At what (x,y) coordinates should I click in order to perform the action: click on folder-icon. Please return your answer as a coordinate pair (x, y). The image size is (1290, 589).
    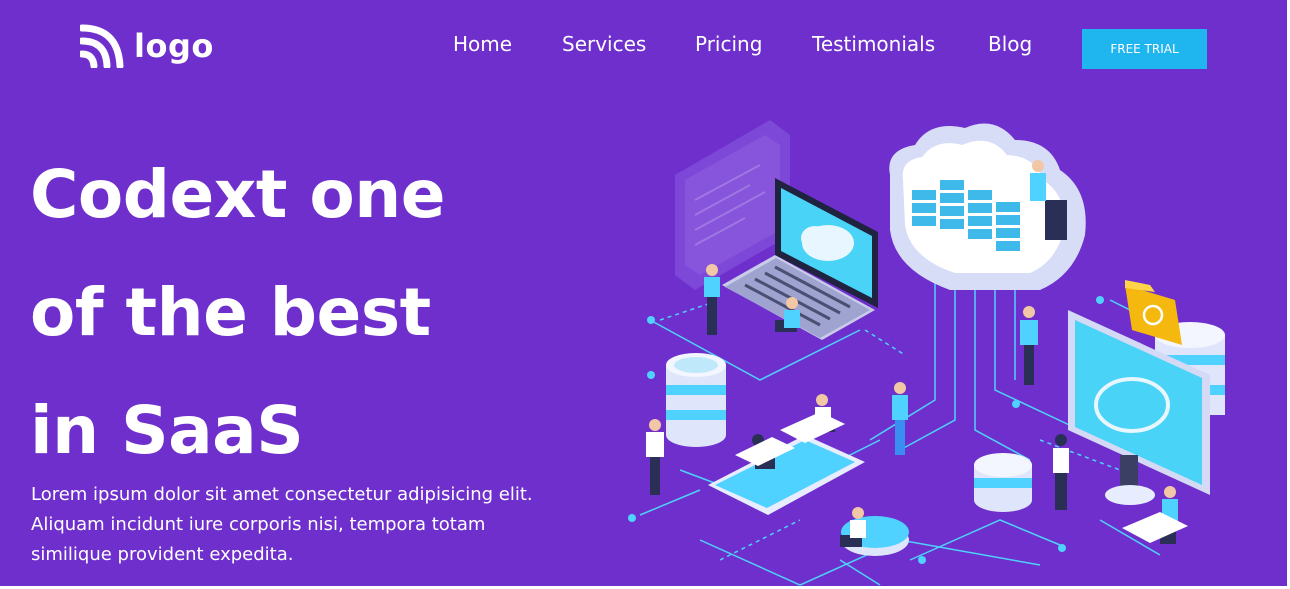
    Looking at the image, I should click on (1153, 312).